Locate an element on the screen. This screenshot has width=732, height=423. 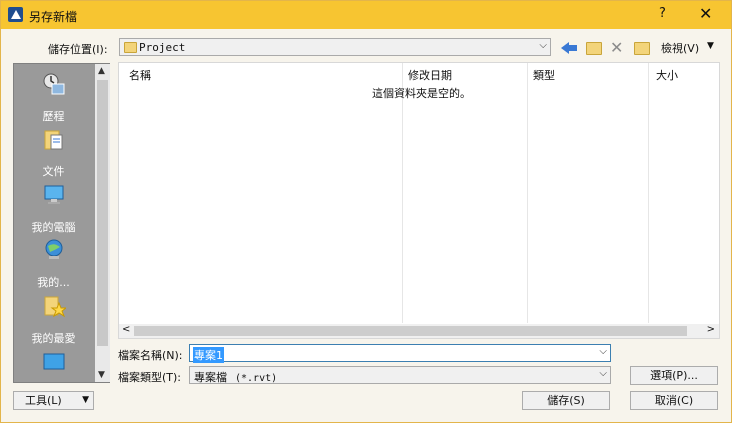
empty-folder-message: 這個資料夾是空的。 is located at coordinates (421, 93).